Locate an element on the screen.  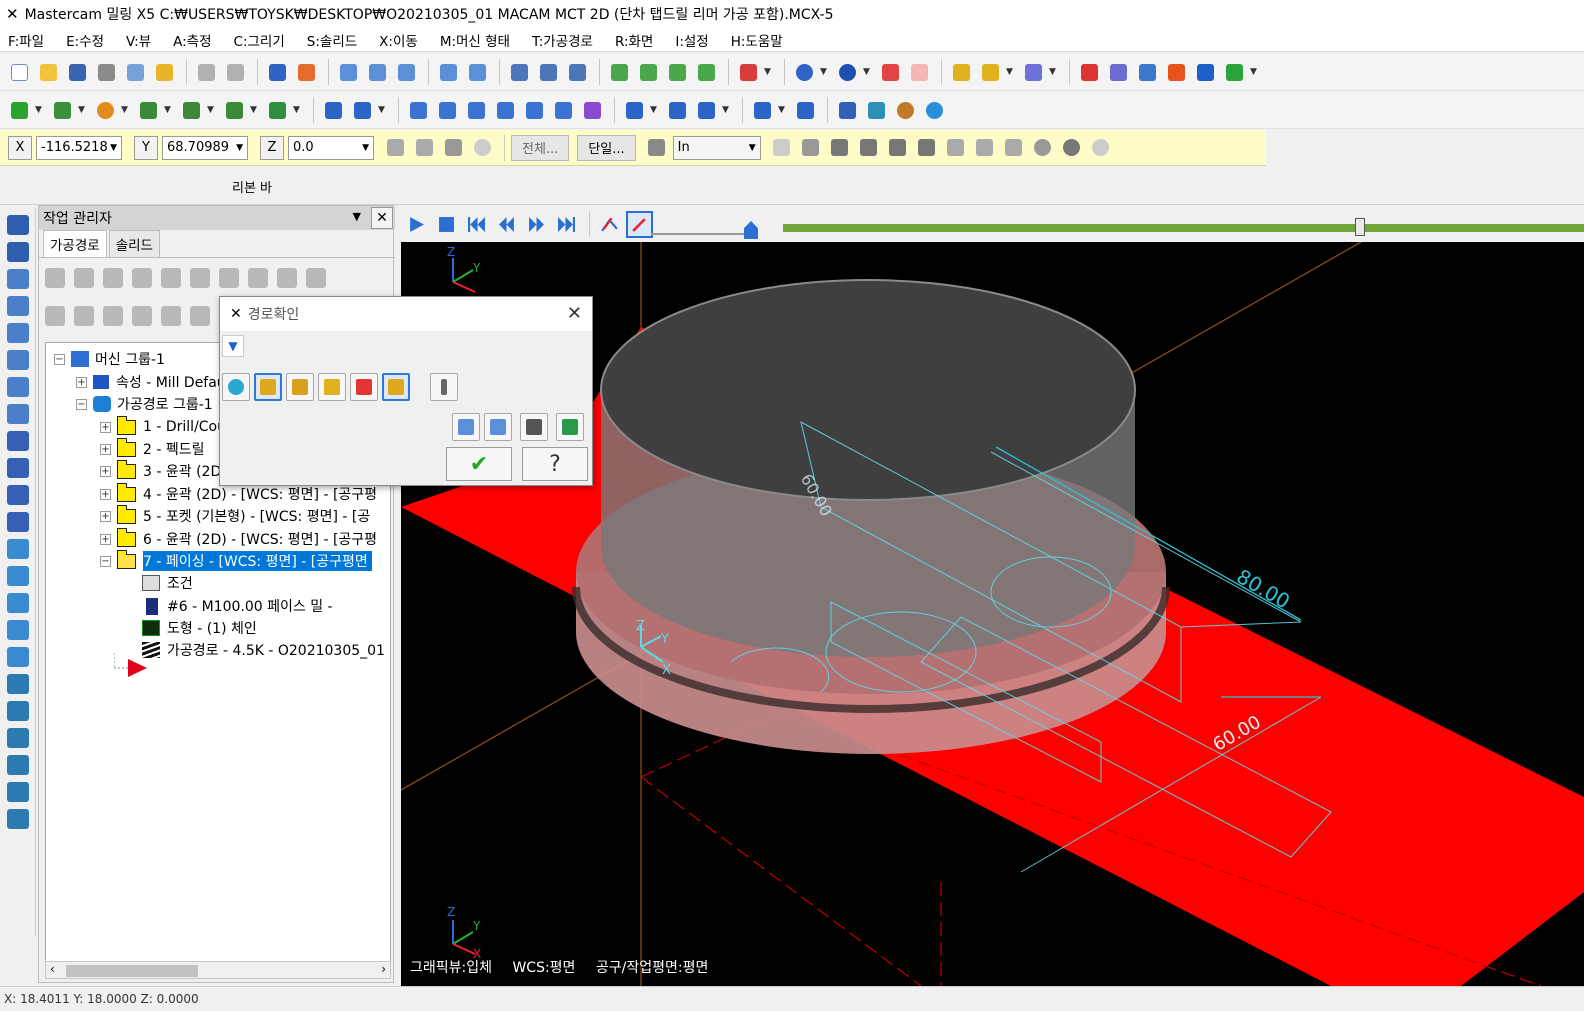
mask-body-icon is located at coordinates (927, 148).